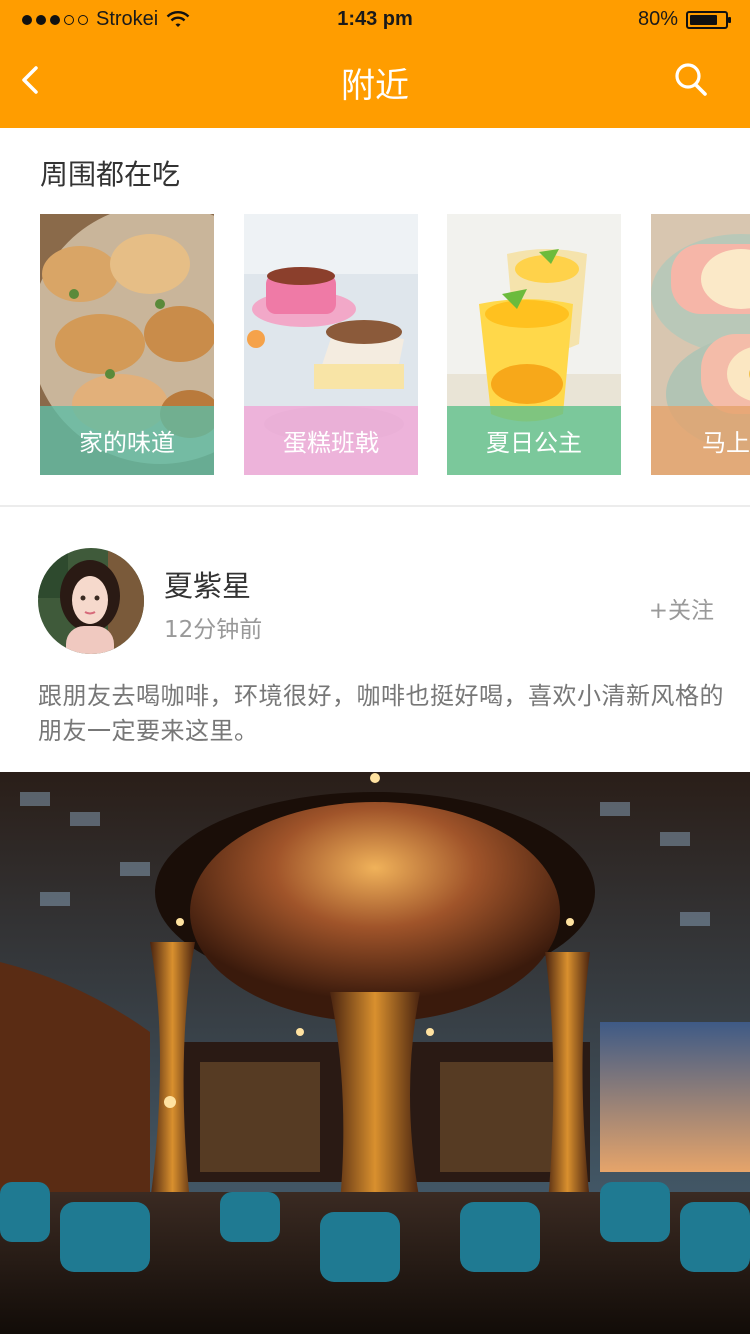  I want to click on follow-button: +关注, so click(681, 608).